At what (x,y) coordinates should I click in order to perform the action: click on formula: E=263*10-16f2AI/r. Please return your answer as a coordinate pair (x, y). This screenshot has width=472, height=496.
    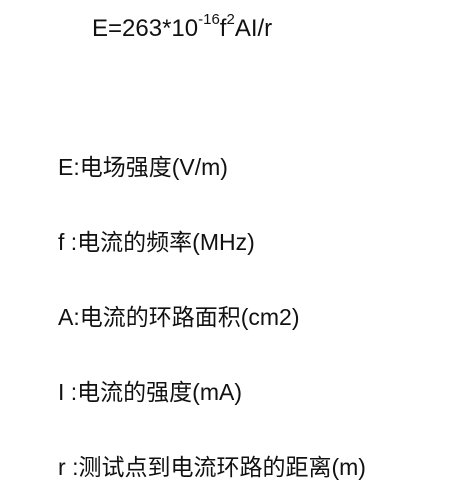
    Looking at the image, I should click on (182, 27).